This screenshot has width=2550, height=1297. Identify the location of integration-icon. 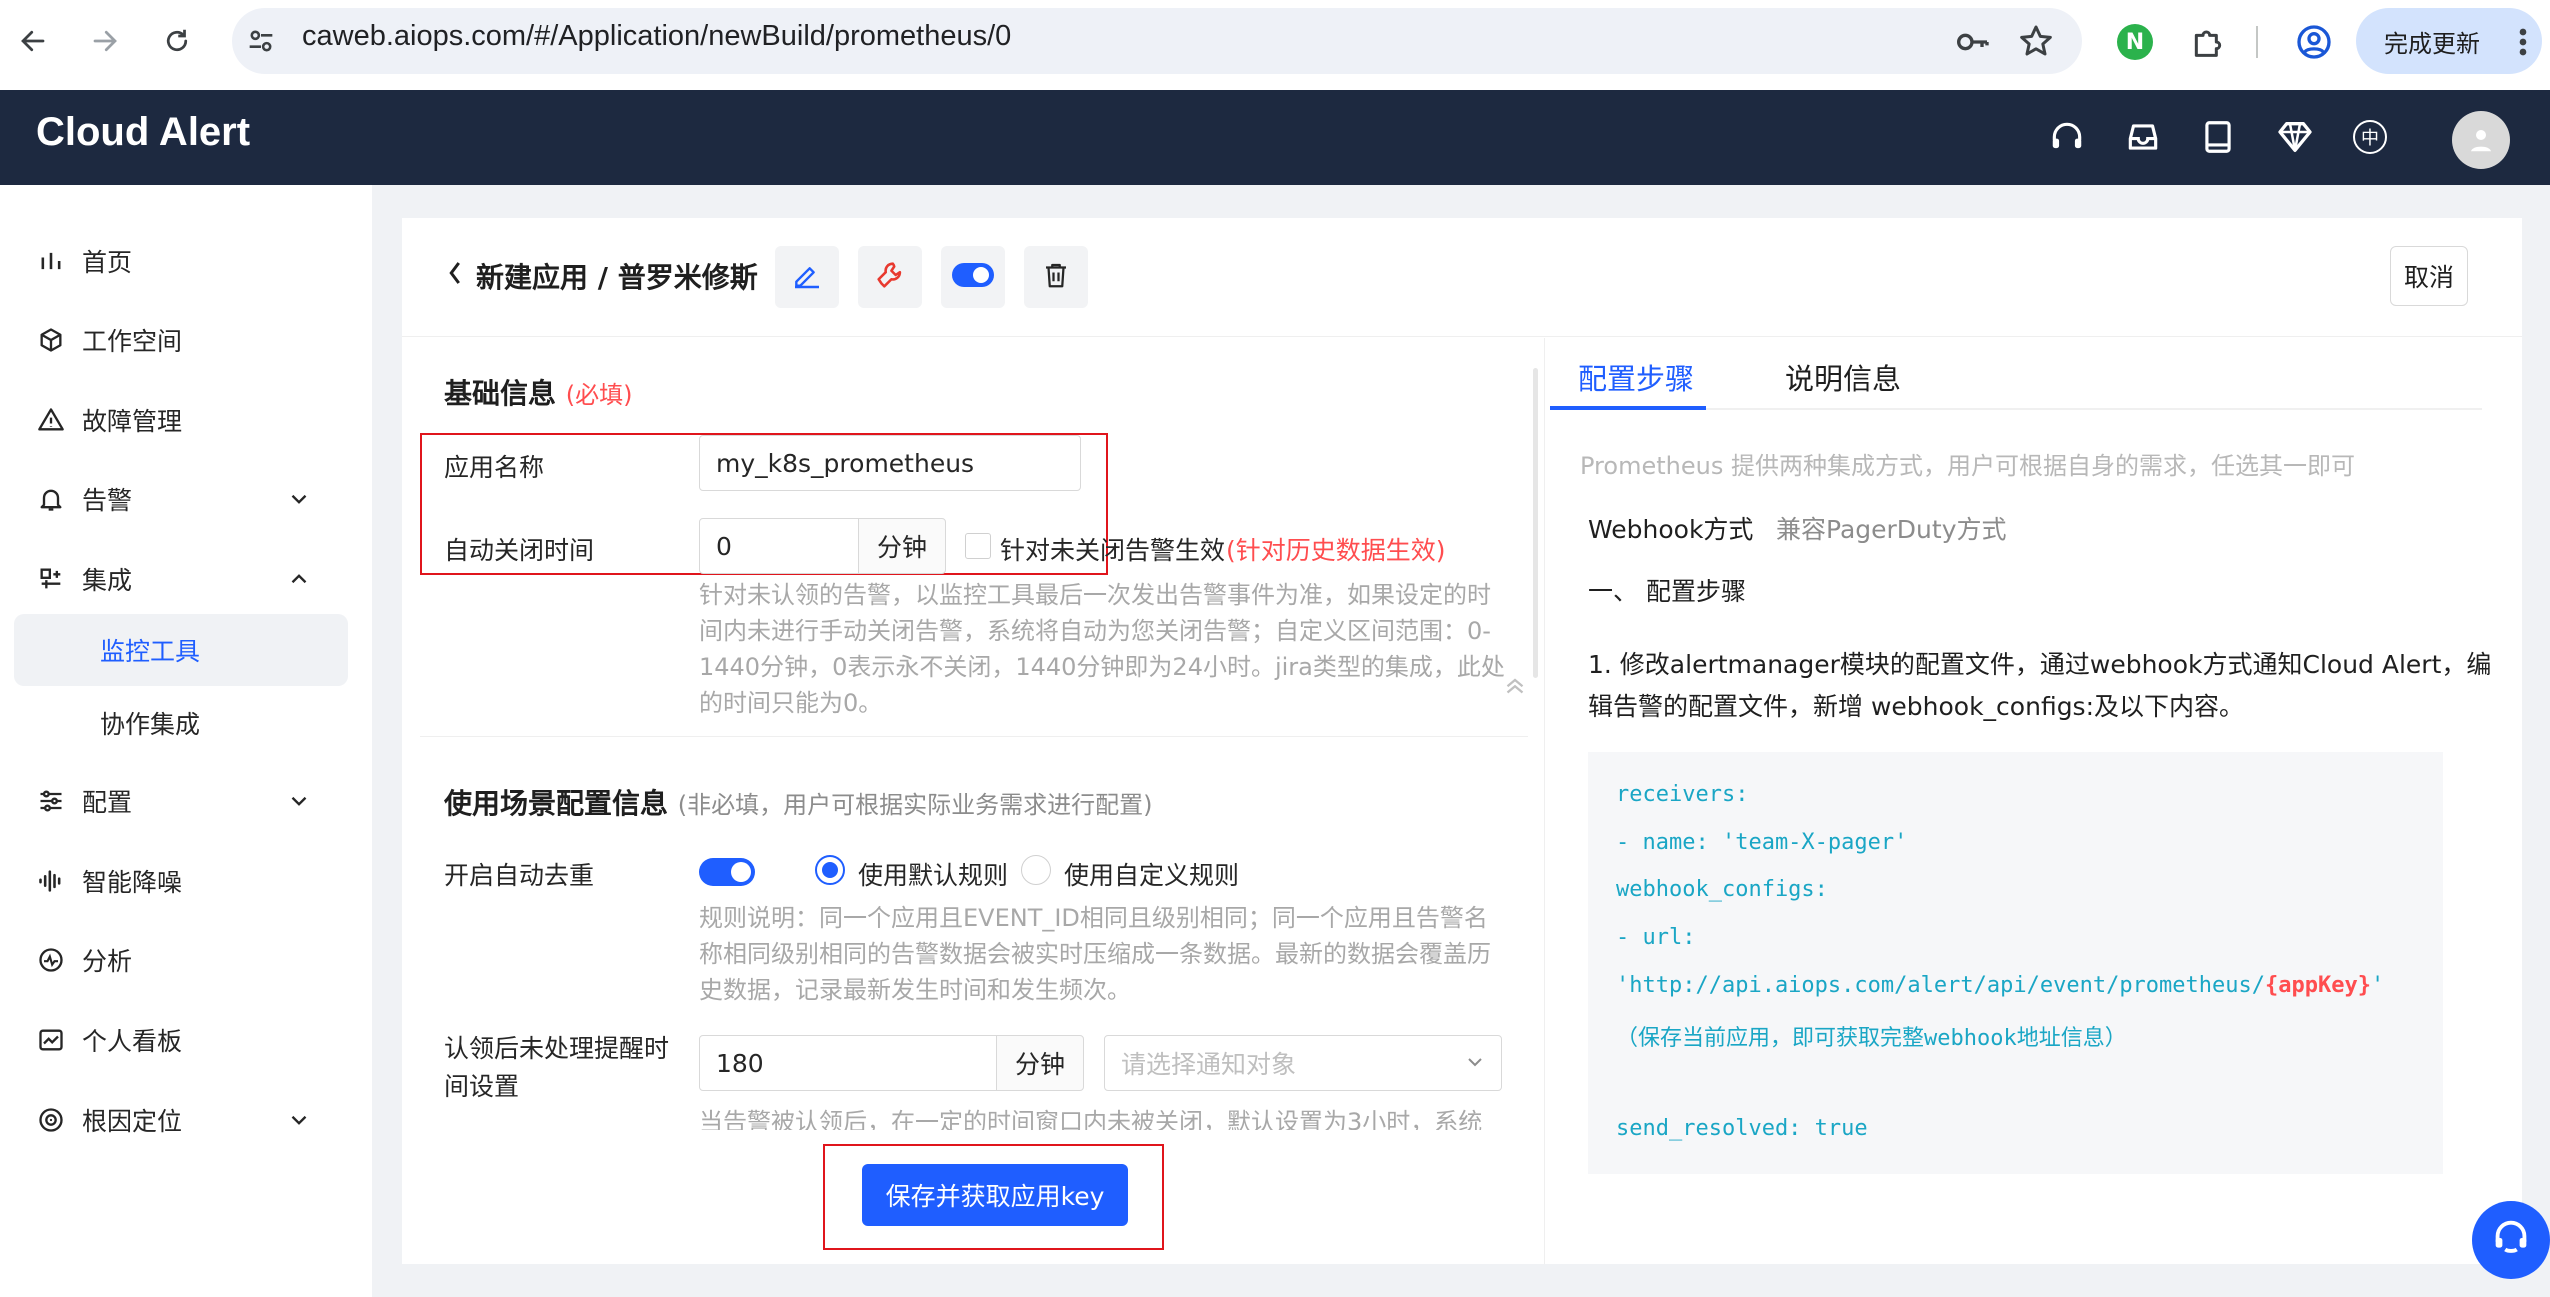
(51, 579).